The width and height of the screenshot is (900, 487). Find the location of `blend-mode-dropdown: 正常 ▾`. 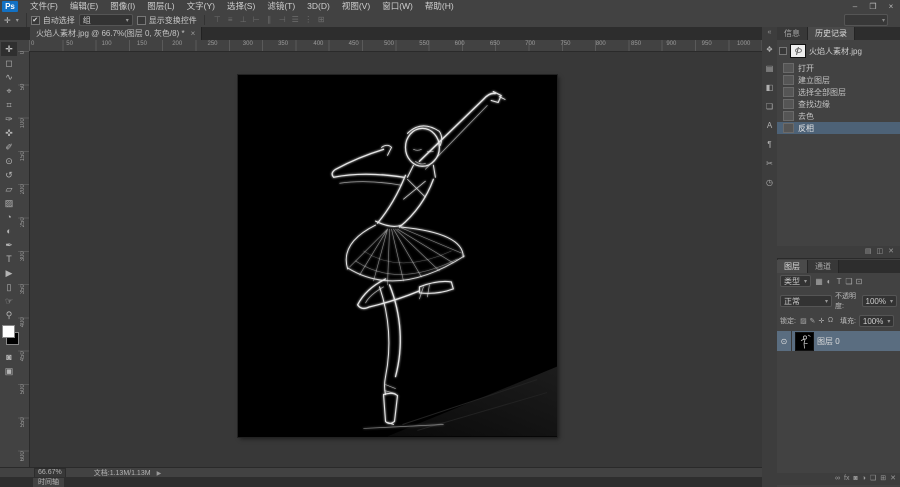

blend-mode-dropdown: 正常 ▾ is located at coordinates (806, 301).